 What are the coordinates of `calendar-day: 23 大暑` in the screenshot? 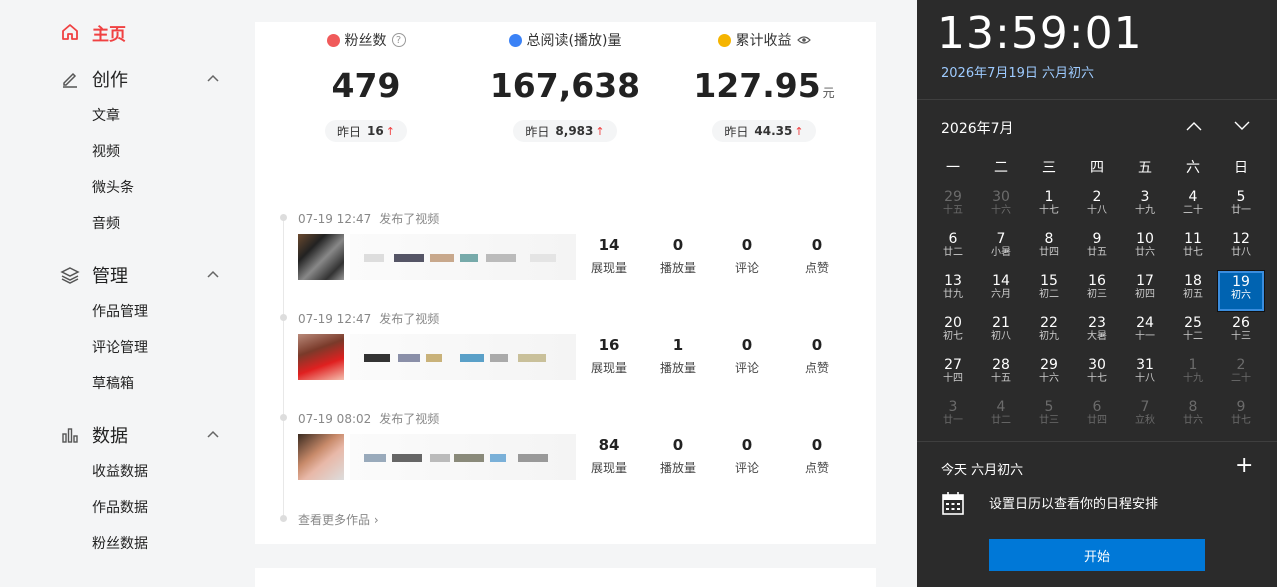 It's located at (1097, 333).